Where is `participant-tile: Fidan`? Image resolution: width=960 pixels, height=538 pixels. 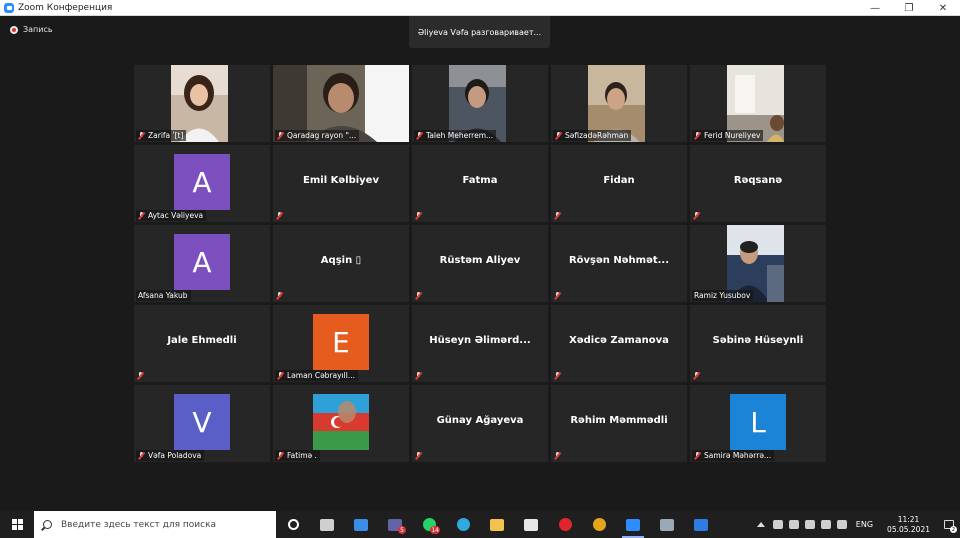 participant-tile: Fidan is located at coordinates (619, 183).